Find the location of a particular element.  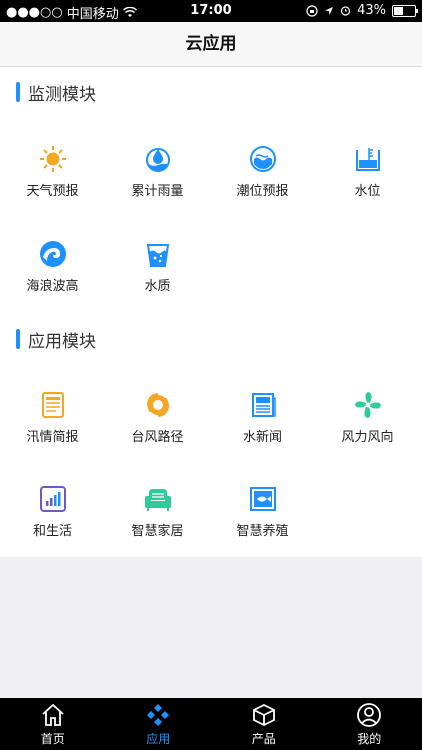

app-label: 汛情简报 is located at coordinates (52, 437).